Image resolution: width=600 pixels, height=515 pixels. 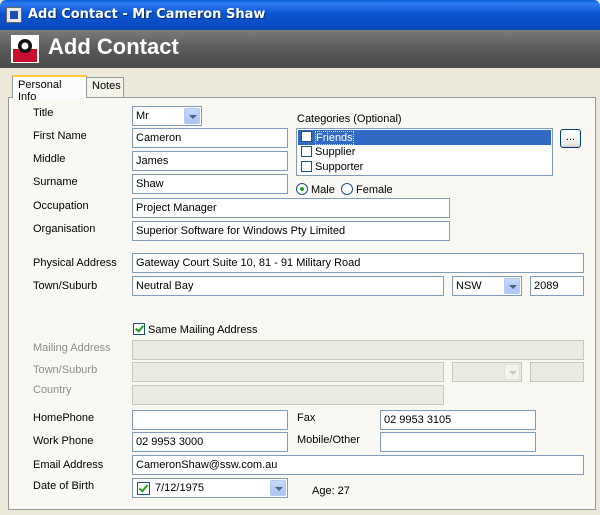 I want to click on country-label: Country, so click(x=52, y=390).